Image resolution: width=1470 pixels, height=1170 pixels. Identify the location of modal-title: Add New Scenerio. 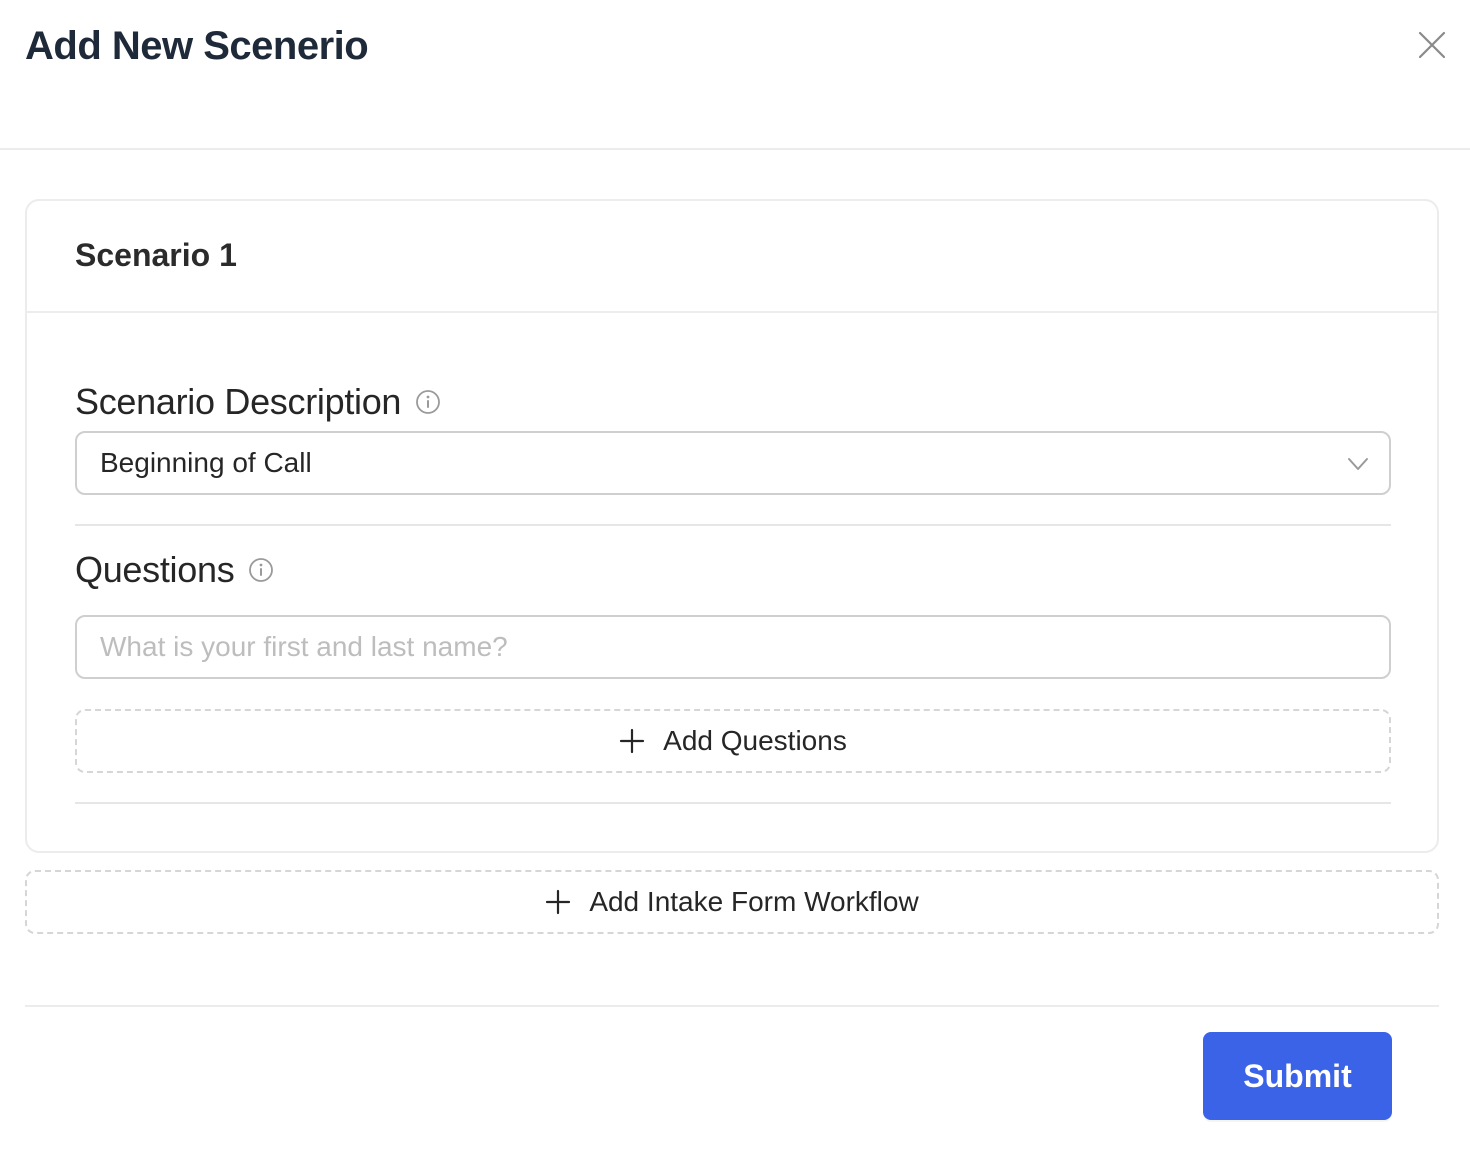
(197, 46).